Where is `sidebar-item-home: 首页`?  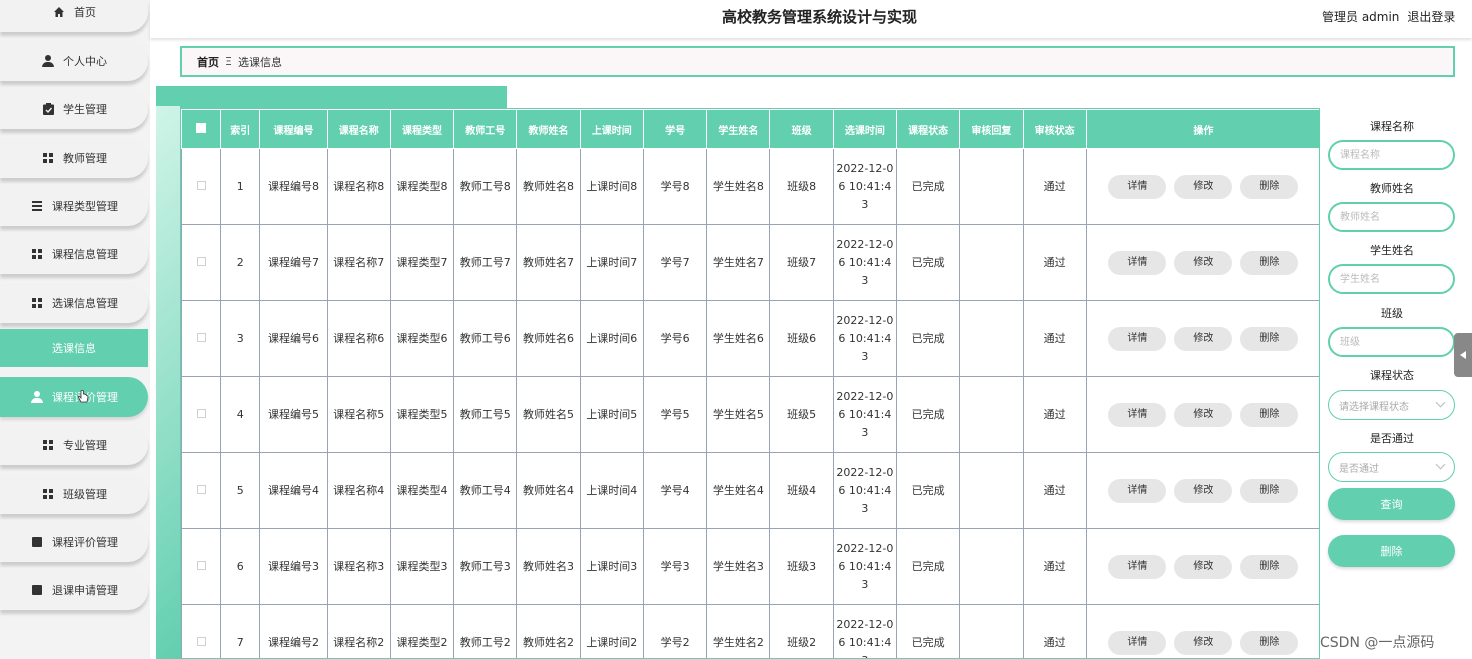
sidebar-item-home: 首页 is located at coordinates (74, 16).